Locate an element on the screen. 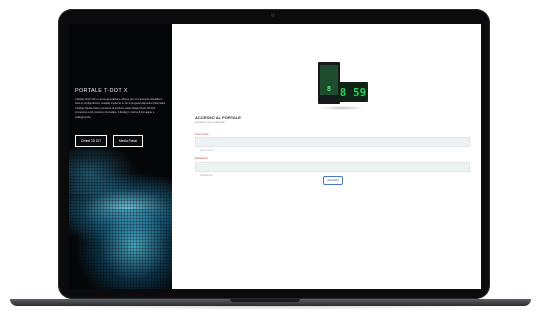  username-field-wrapper is located at coordinates (332, 145).